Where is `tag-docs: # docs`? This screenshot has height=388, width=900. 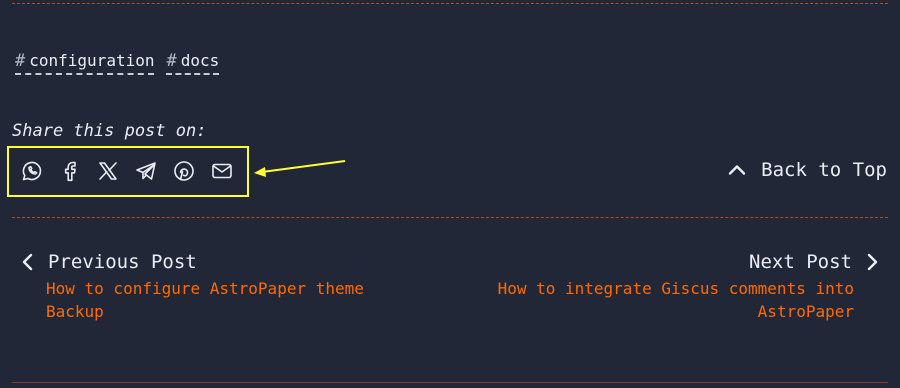 tag-docs: # docs is located at coordinates (193, 63).